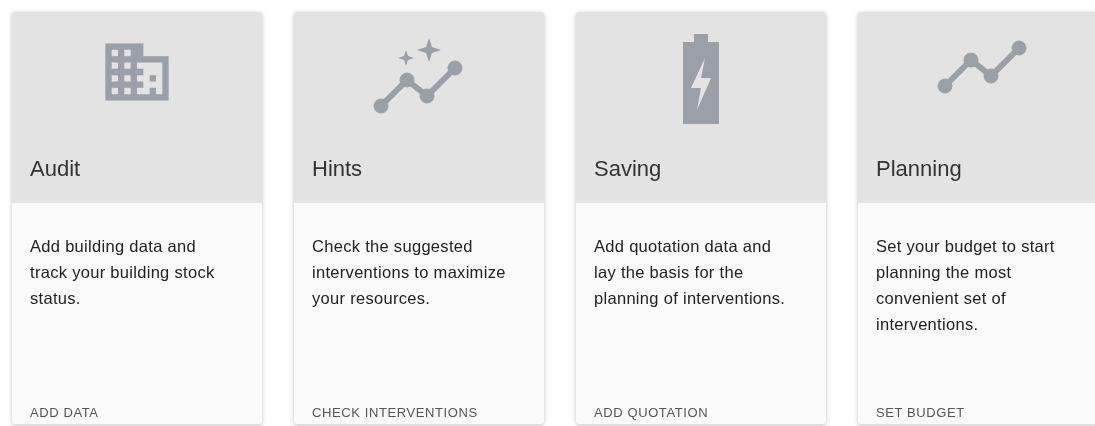  What do you see at coordinates (966, 285) in the screenshot?
I see `card-description: Set your budget to start planning the most convenient set of interventions.` at bounding box center [966, 285].